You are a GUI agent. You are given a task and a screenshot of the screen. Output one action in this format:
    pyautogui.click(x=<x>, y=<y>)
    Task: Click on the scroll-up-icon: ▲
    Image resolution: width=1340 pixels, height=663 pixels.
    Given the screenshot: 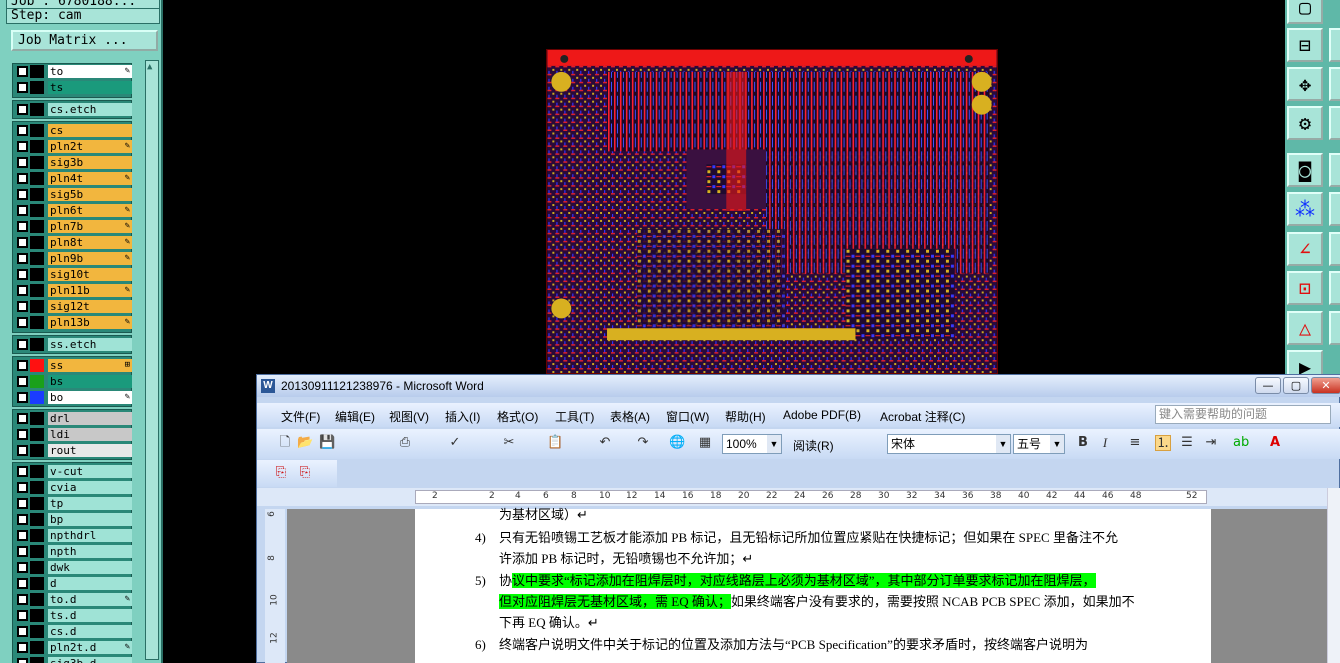 What is the action you would take?
    pyautogui.click(x=152, y=67)
    